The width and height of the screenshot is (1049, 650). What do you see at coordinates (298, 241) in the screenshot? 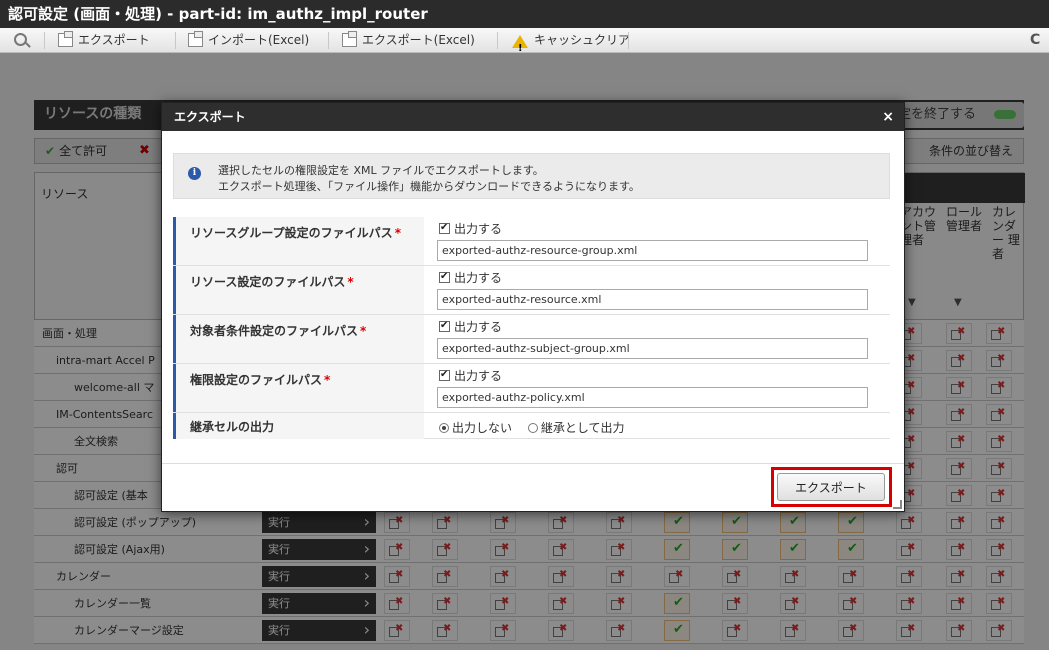
I see `field-label: リソースグループ設定のファイルパス *` at bounding box center [298, 241].